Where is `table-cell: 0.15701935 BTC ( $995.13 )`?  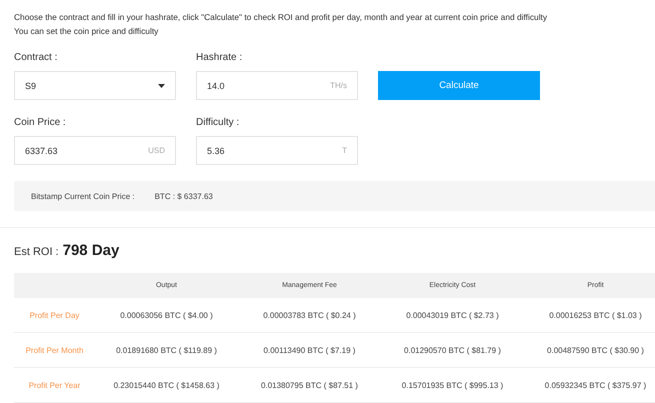 table-cell: 0.15701935 BTC ( $995.13 ) is located at coordinates (452, 385).